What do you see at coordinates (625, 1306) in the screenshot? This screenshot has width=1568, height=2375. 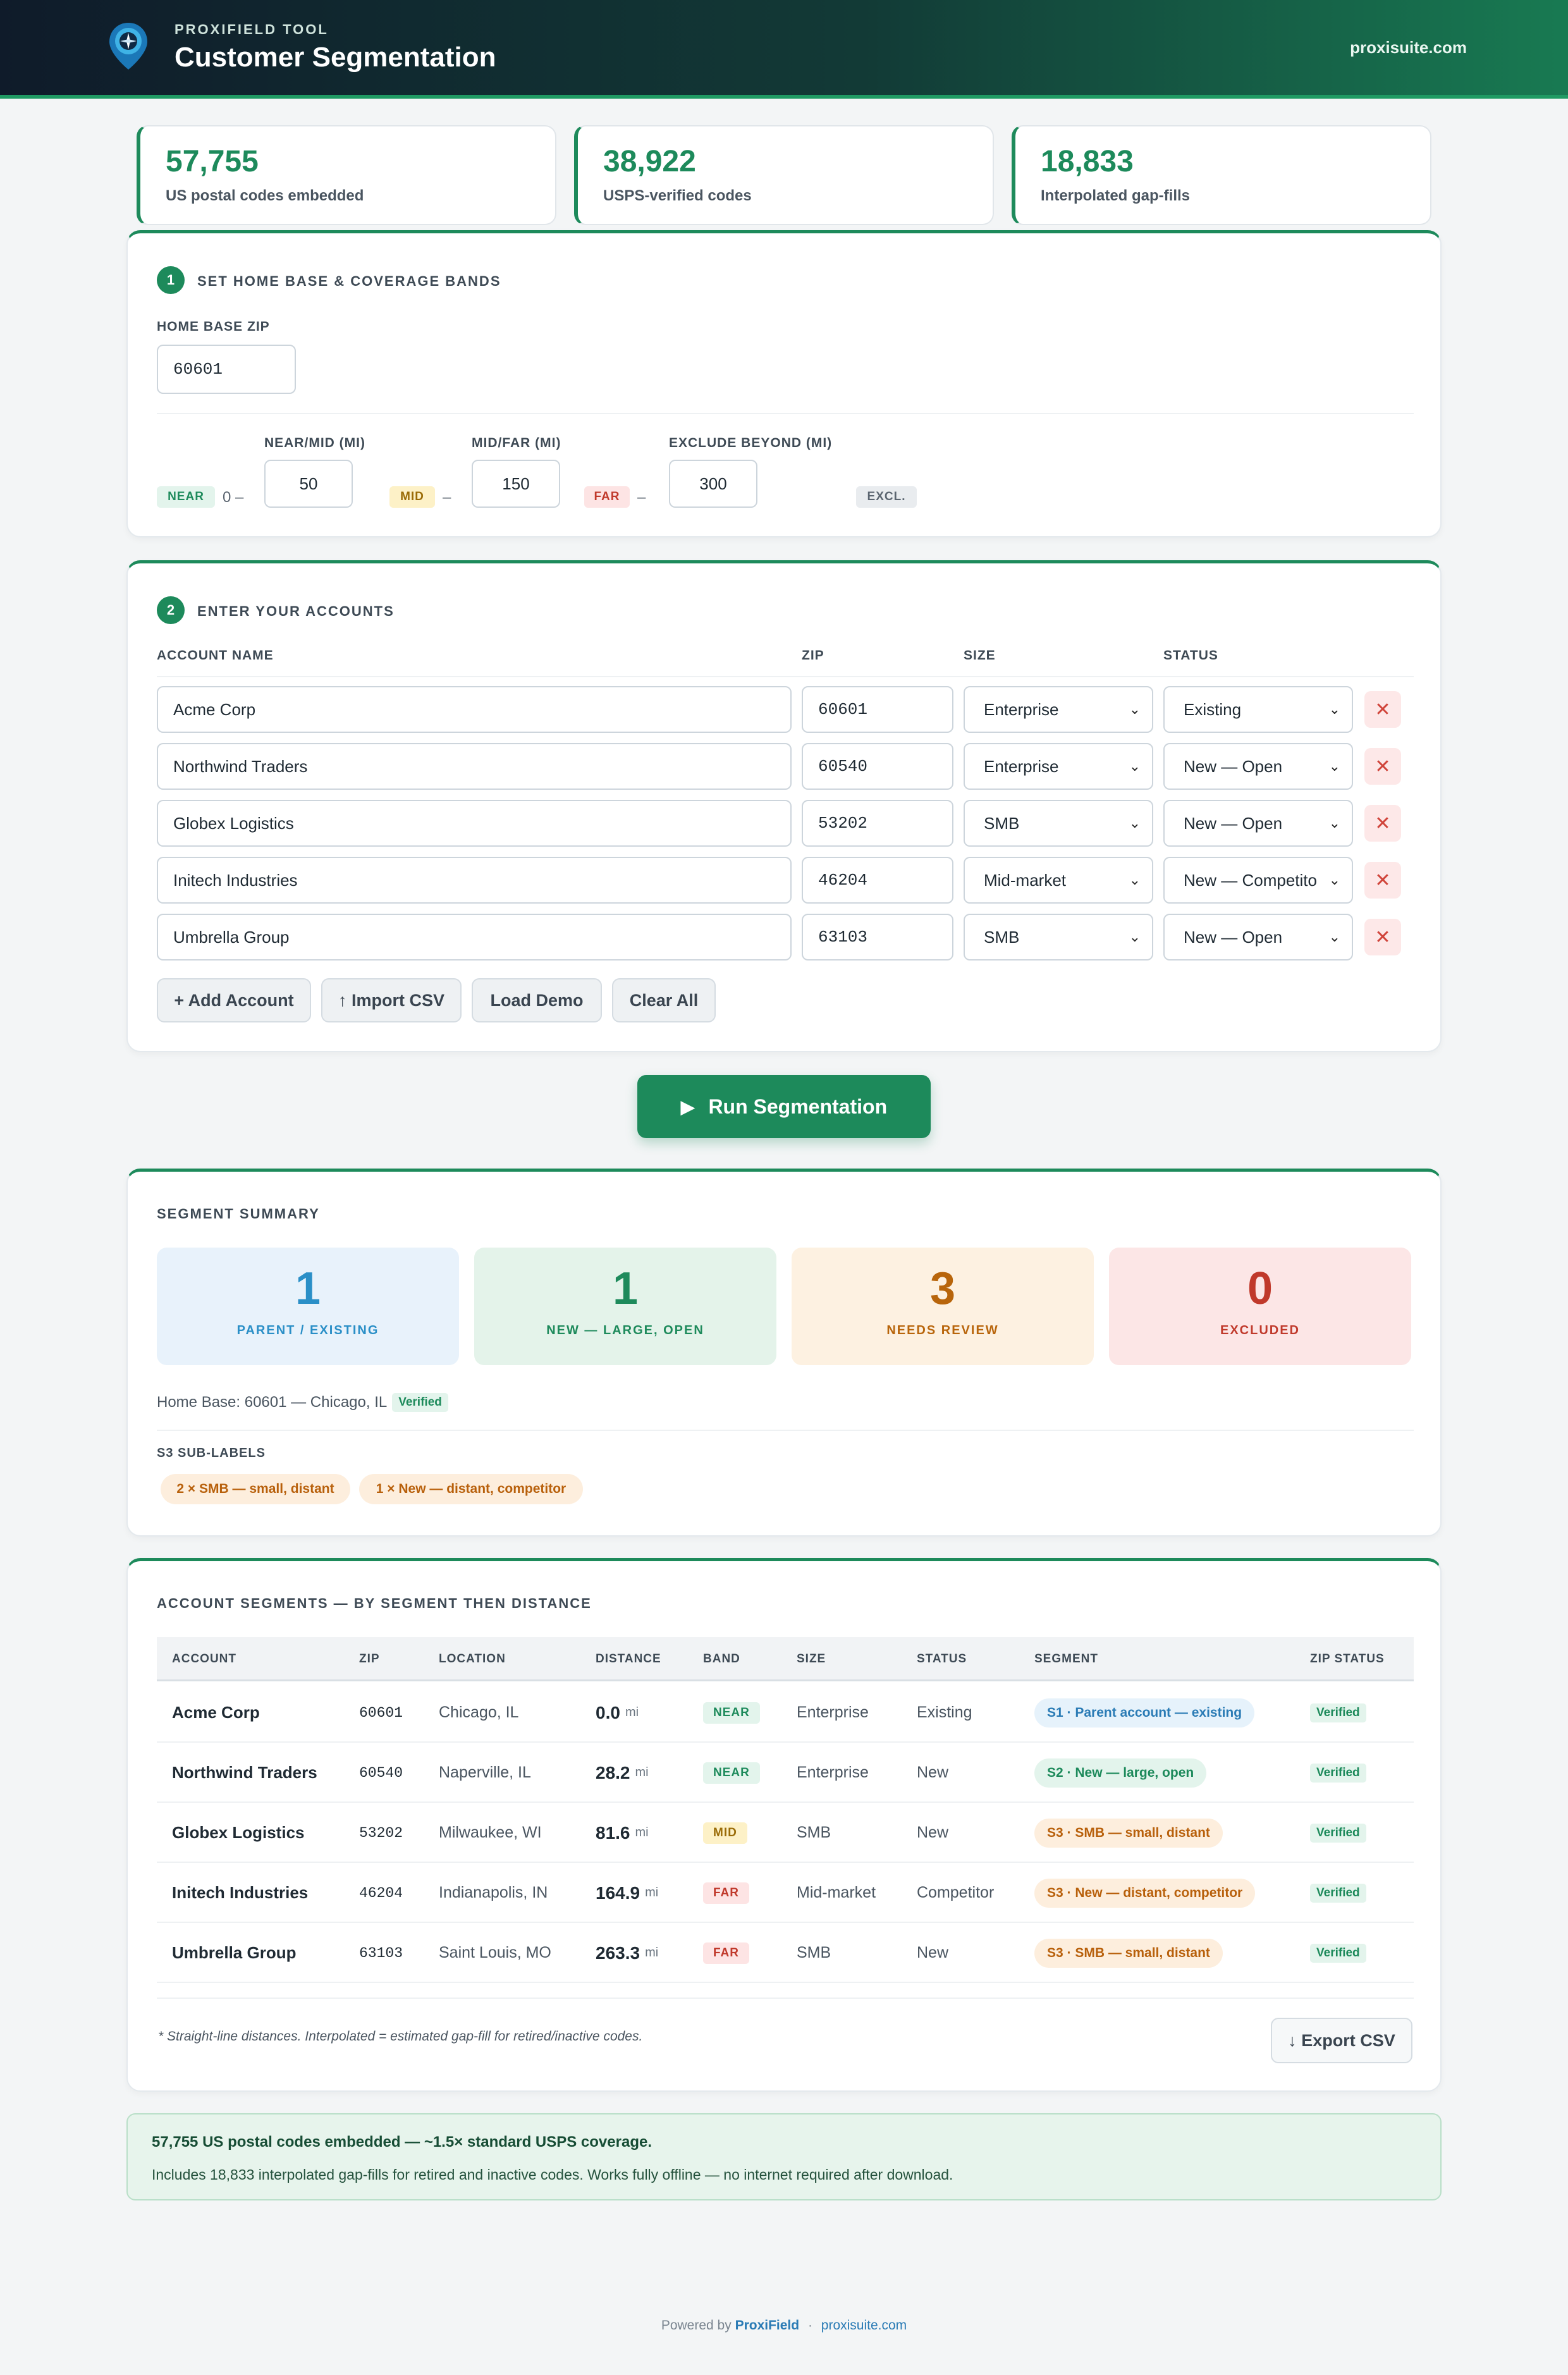 I see `summary-card-new-large: 1 NEW — LARGE, OPEN` at bounding box center [625, 1306].